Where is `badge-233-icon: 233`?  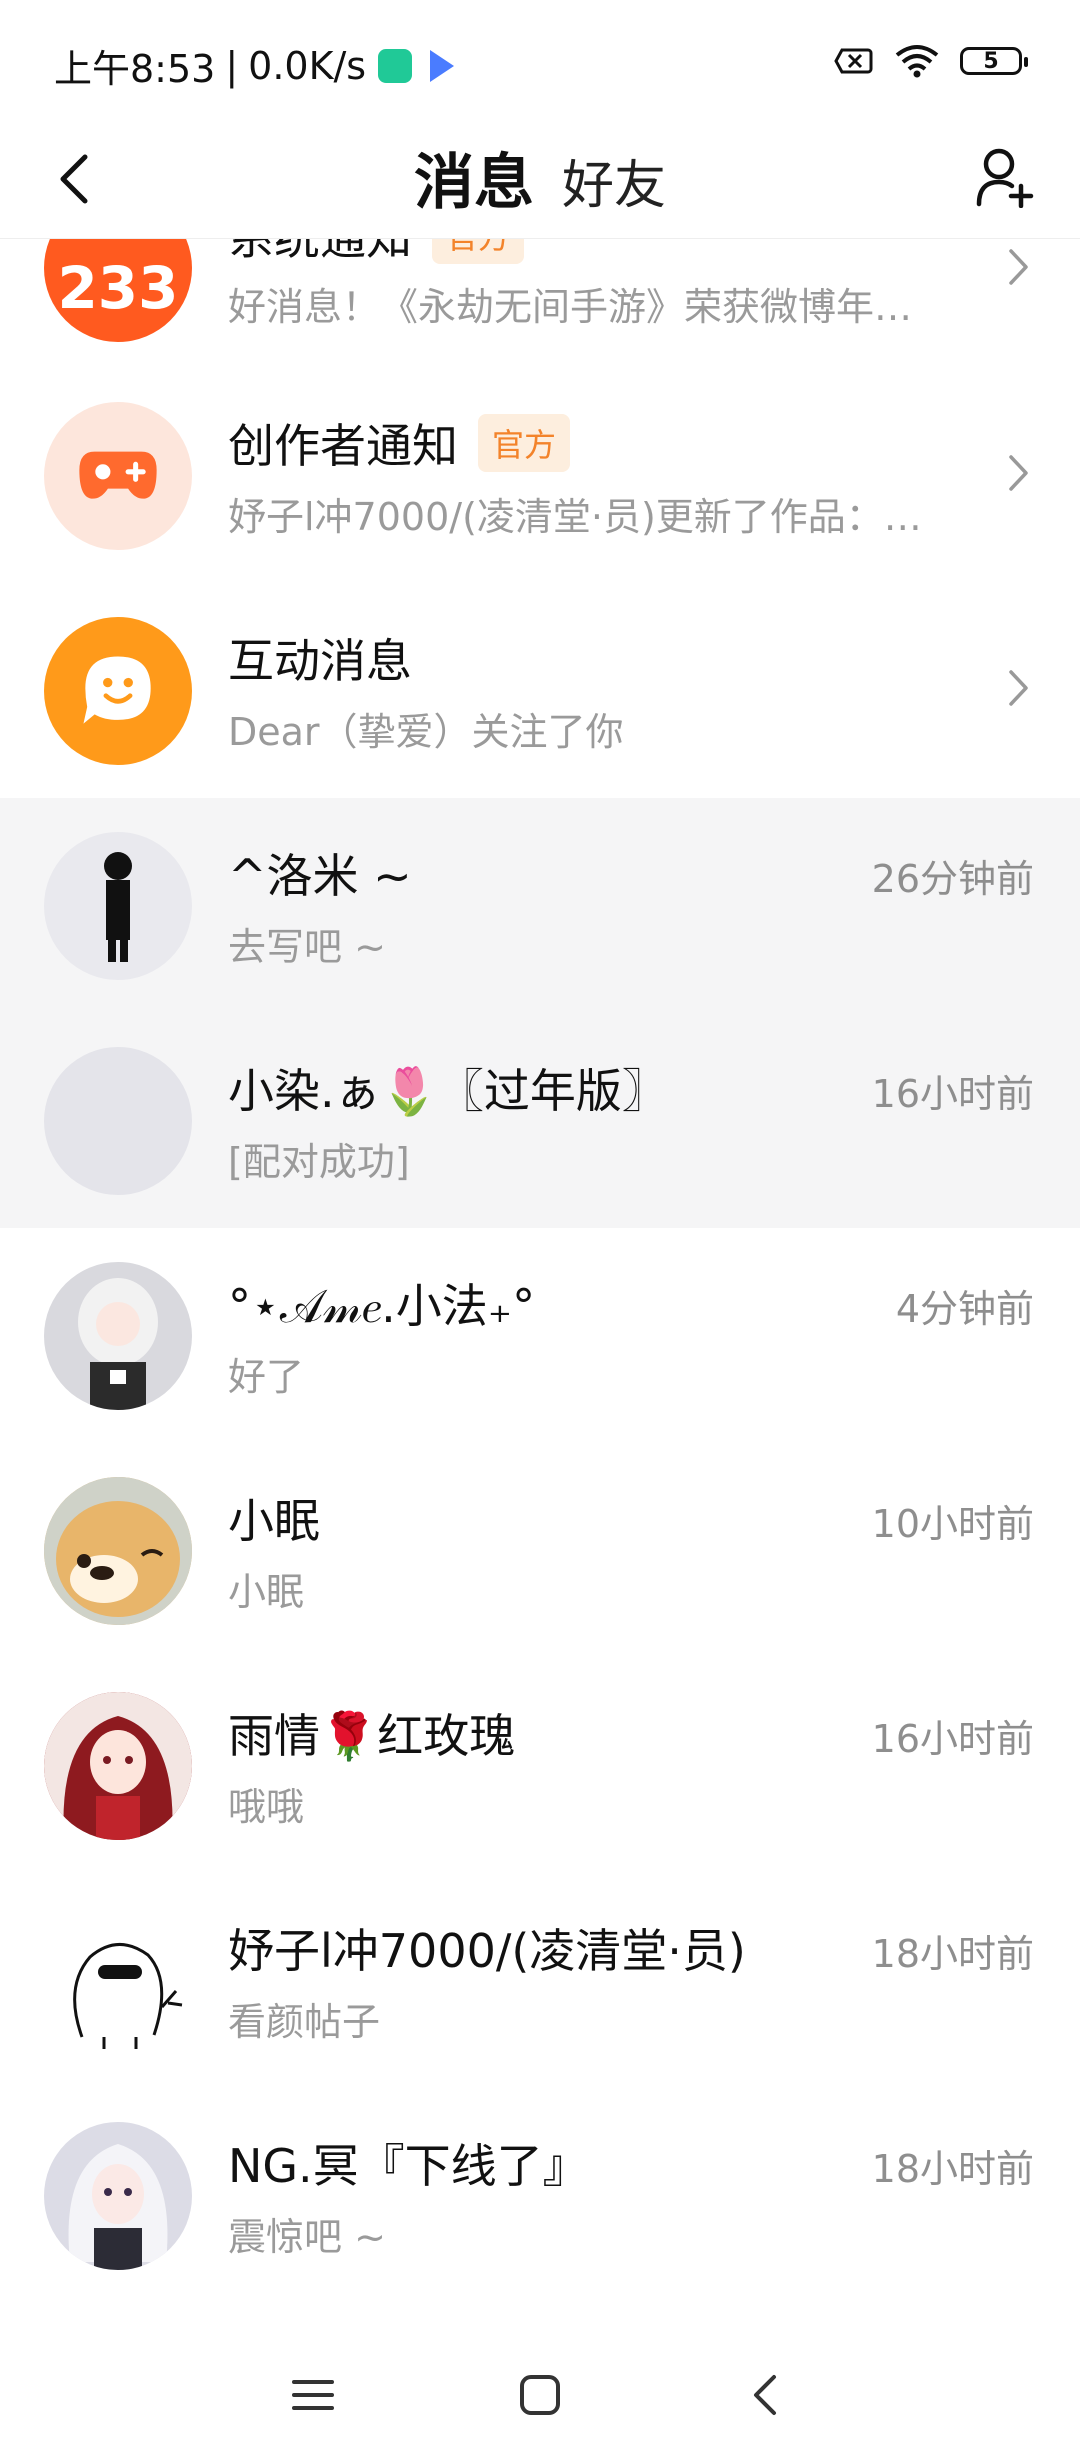
badge-233-icon: 233 is located at coordinates (118, 288).